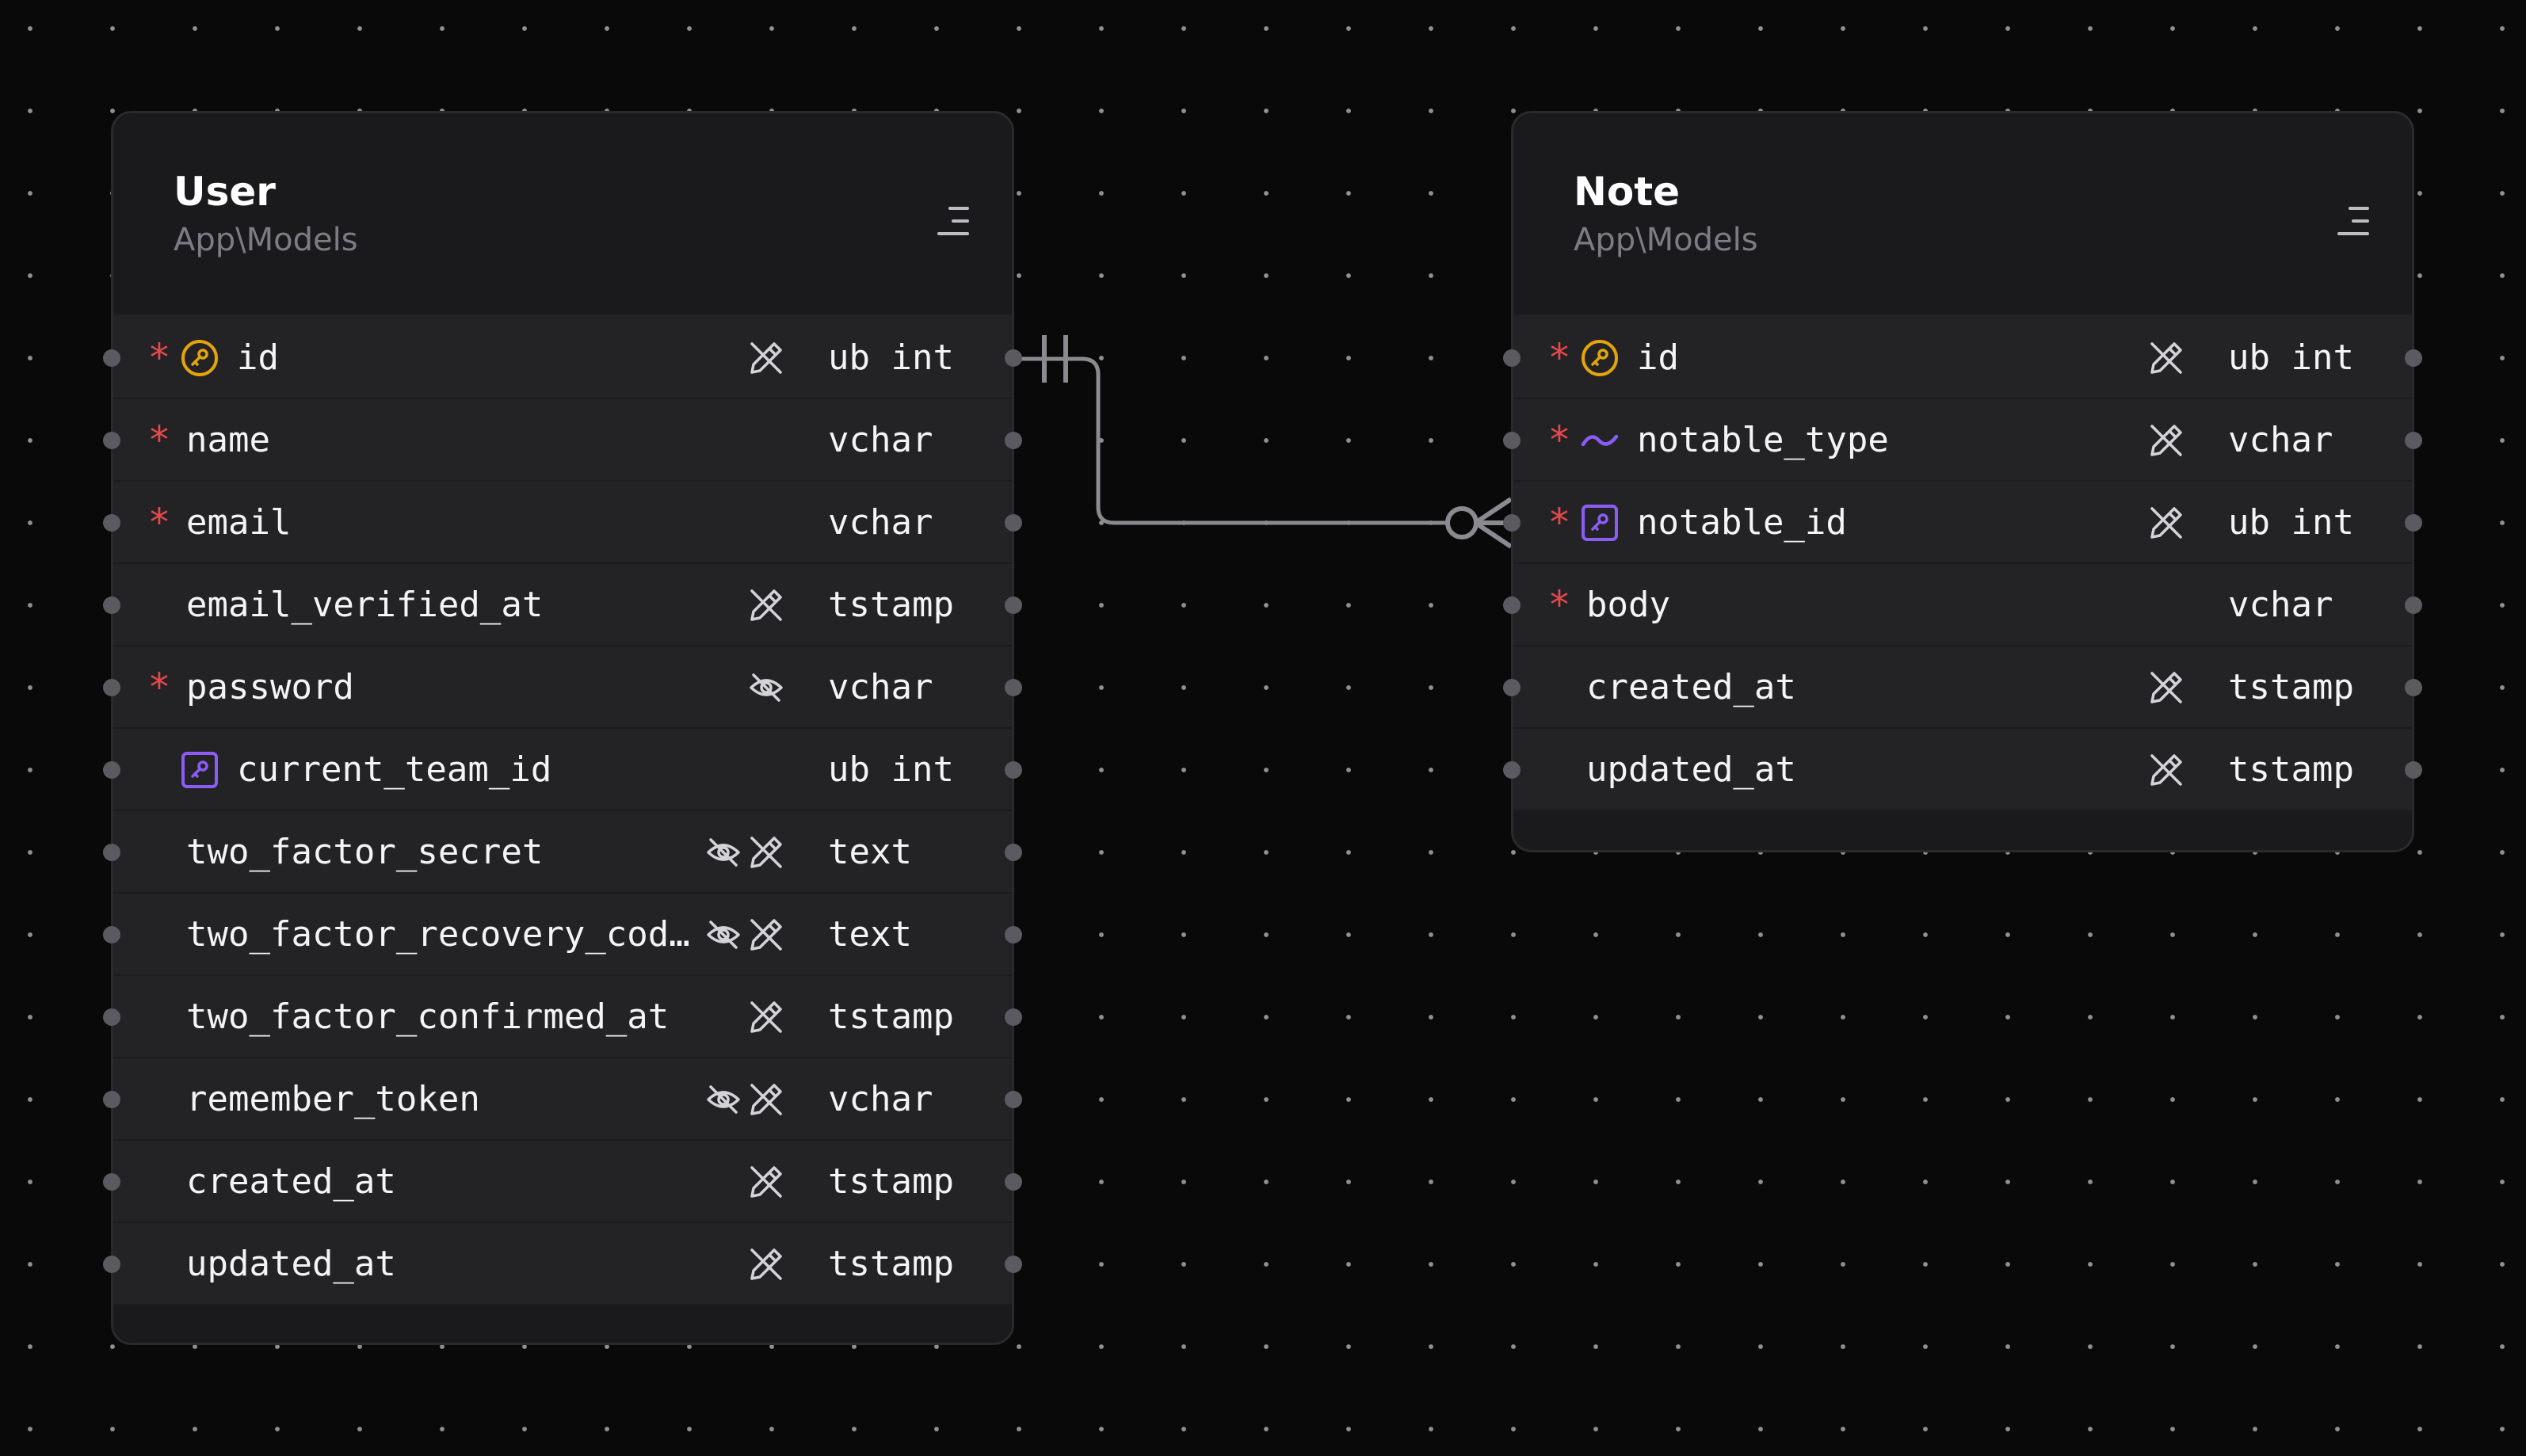 This screenshot has height=1456, width=2526. Describe the element at coordinates (1962, 215) in the screenshot. I see `model-header: Note App\Models` at that location.